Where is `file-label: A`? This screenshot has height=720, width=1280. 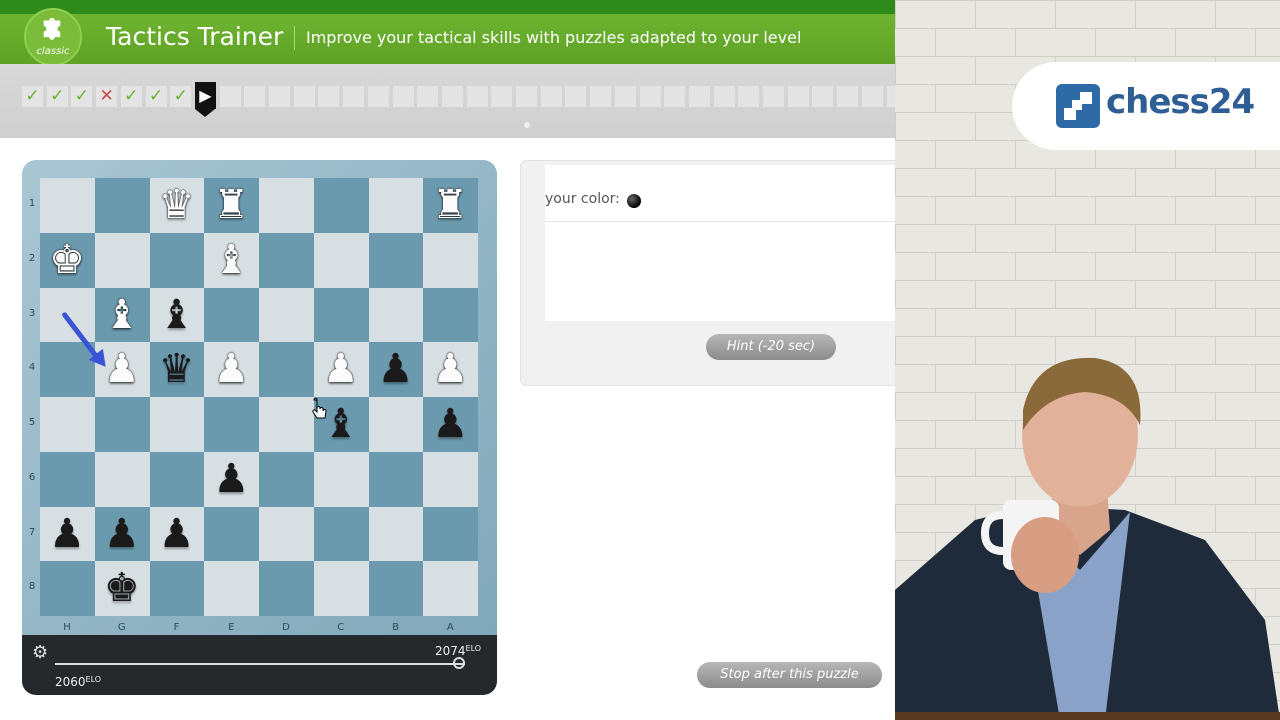 file-label: A is located at coordinates (450, 627).